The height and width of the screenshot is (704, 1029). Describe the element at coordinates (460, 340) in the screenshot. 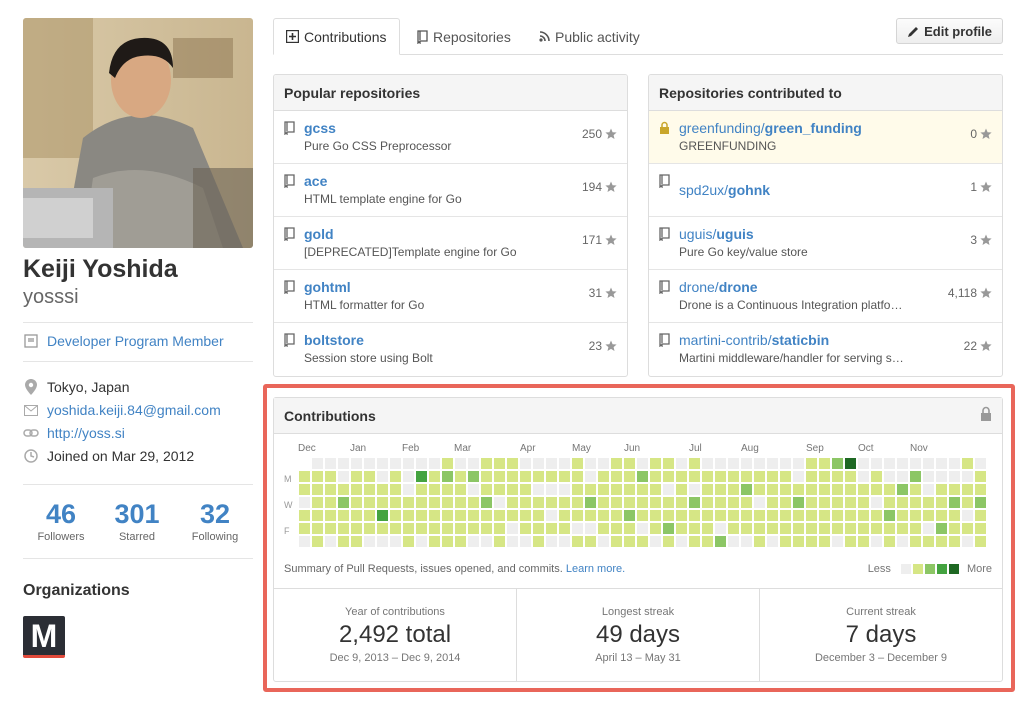

I see `repo-name: boltstore` at that location.